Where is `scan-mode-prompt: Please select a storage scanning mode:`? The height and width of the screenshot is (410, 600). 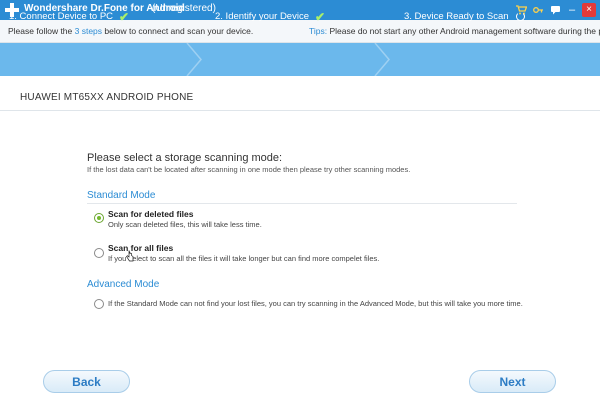 scan-mode-prompt: Please select a storage scanning mode: is located at coordinates (185, 158).